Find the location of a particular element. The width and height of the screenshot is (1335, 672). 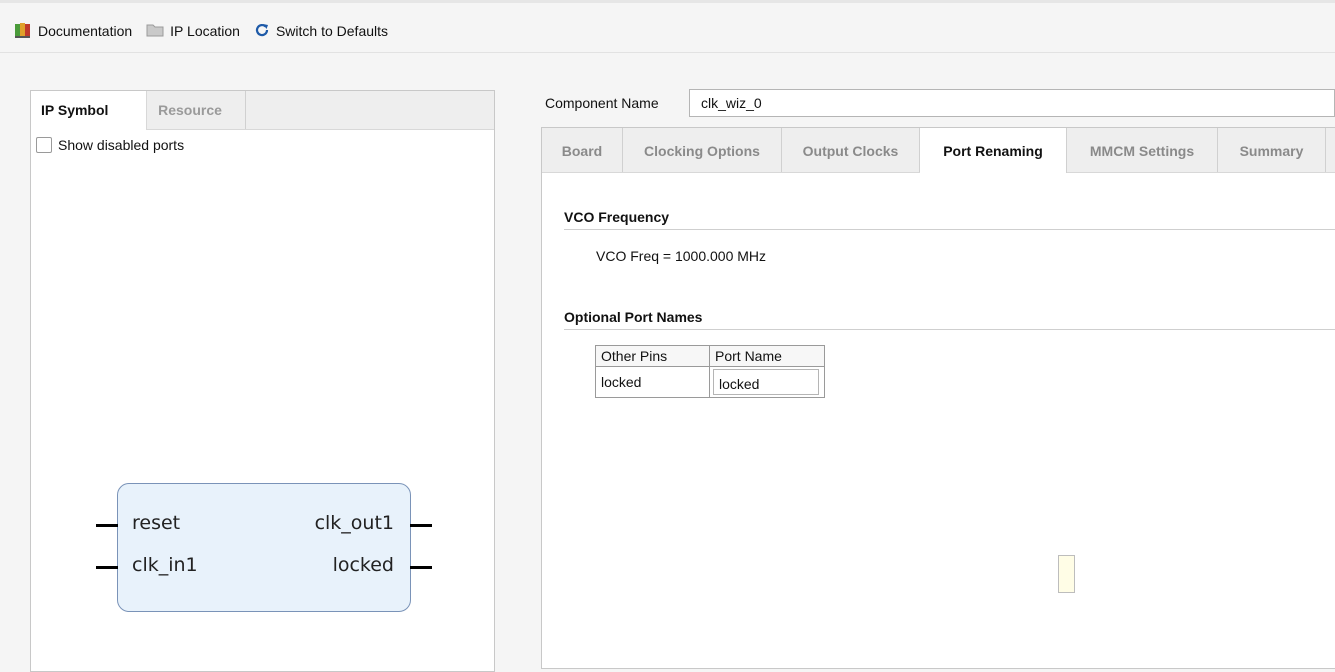

refresh-icon is located at coordinates (262, 31).